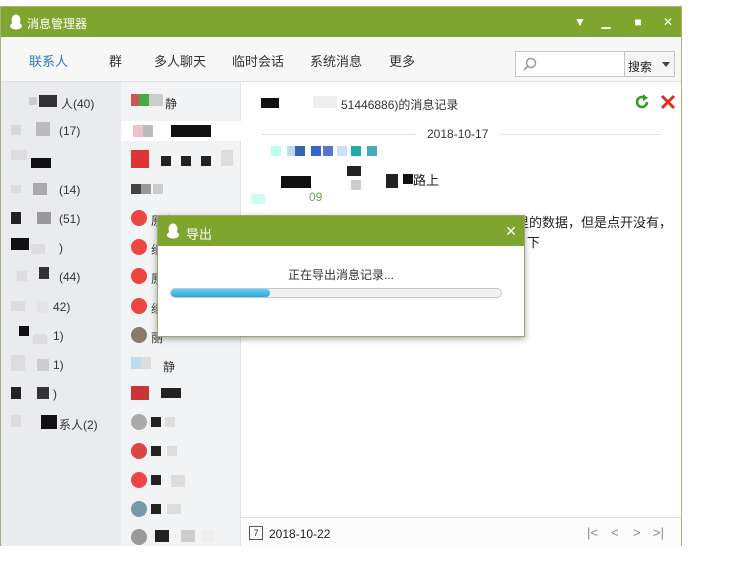 This screenshot has height=583, width=755. I want to click on title-bar: 消息管理器 ▼ ▁ ■ ✕, so click(341, 22).